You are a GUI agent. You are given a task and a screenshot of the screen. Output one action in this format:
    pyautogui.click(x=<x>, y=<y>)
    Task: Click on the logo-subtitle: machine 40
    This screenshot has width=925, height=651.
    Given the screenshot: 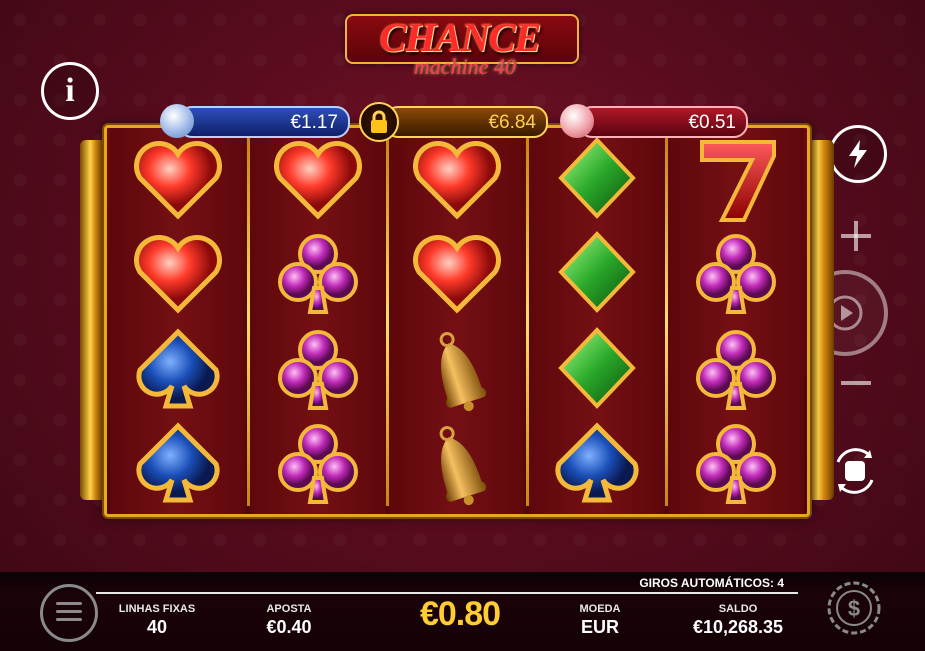 What is the action you would take?
    pyautogui.click(x=465, y=66)
    